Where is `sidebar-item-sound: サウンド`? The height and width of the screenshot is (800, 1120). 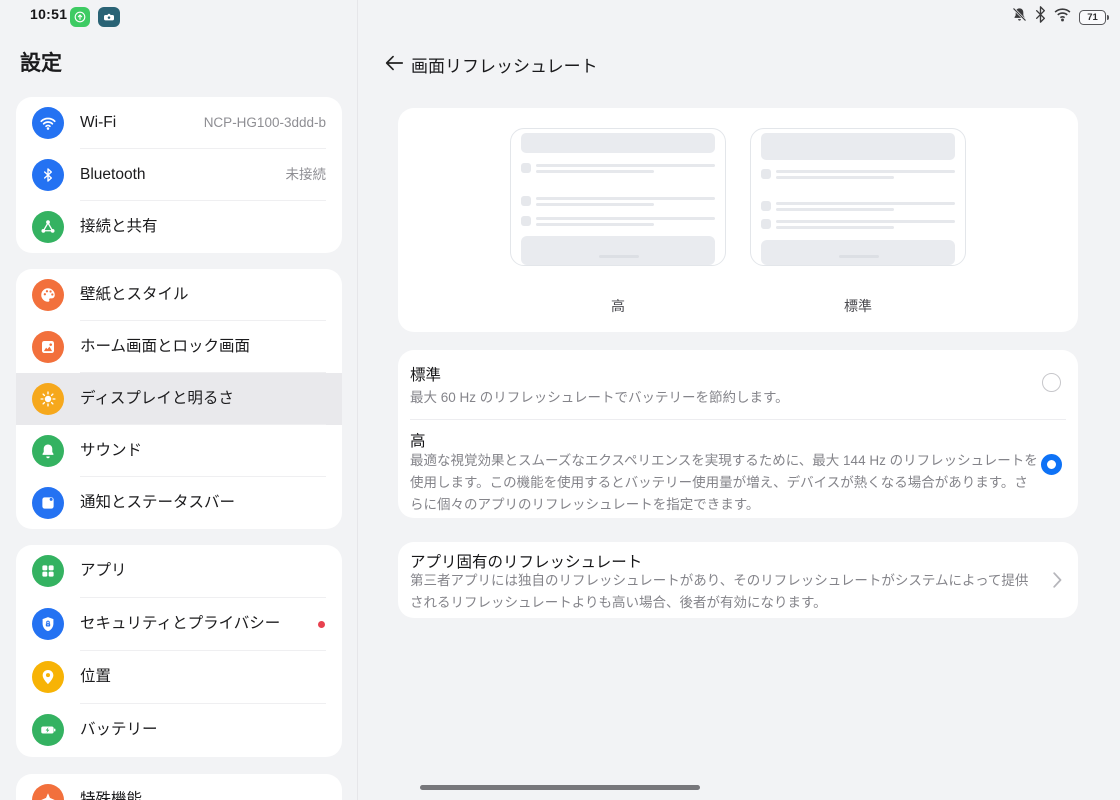
sidebar-item-sound: サウンド is located at coordinates (179, 451).